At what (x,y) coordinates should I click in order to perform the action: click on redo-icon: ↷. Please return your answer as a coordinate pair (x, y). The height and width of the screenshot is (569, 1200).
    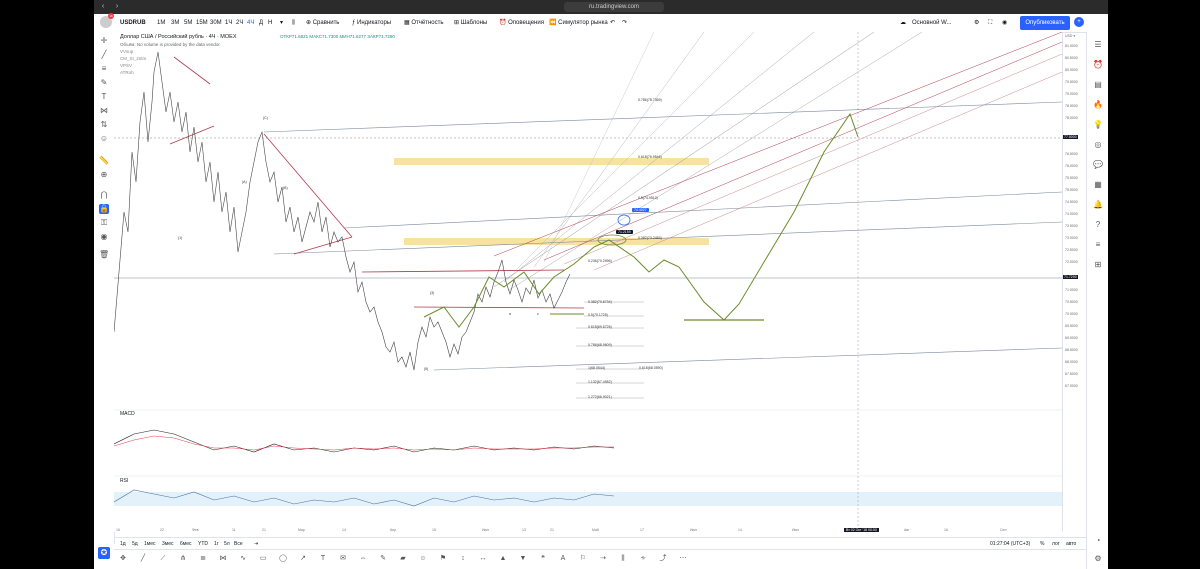
    Looking at the image, I should click on (624, 23).